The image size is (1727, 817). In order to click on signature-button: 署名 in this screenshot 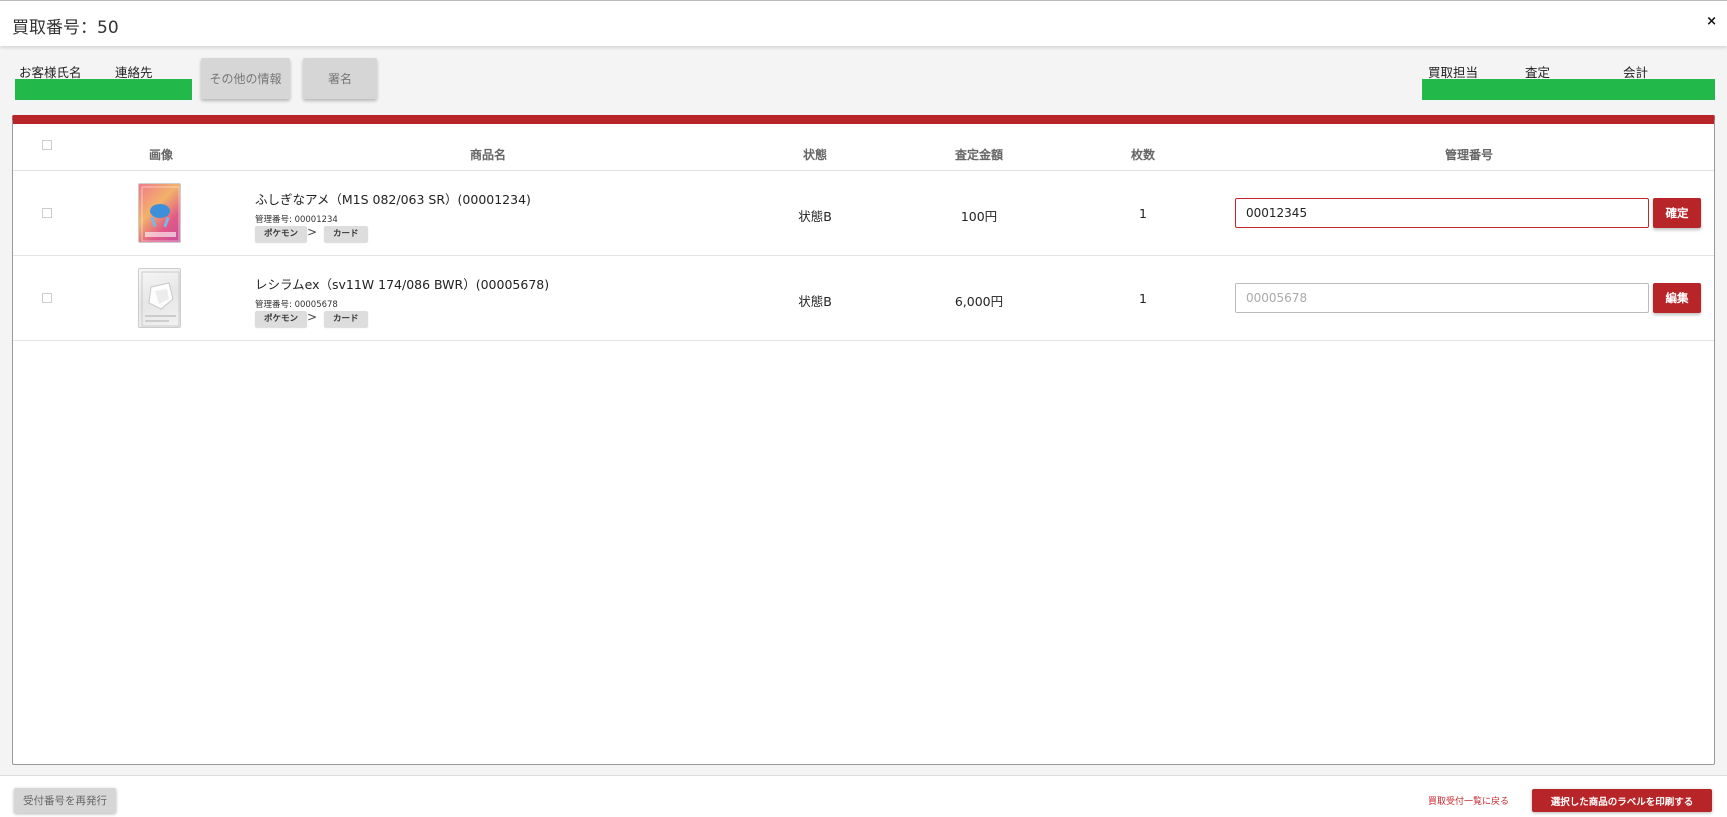, I will do `click(340, 78)`.